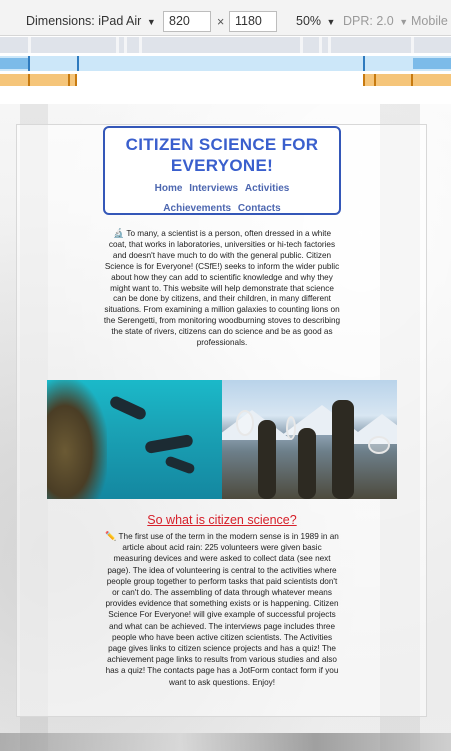 This screenshot has height=751, width=451. What do you see at coordinates (134, 439) in the screenshot?
I see `divers-photo` at bounding box center [134, 439].